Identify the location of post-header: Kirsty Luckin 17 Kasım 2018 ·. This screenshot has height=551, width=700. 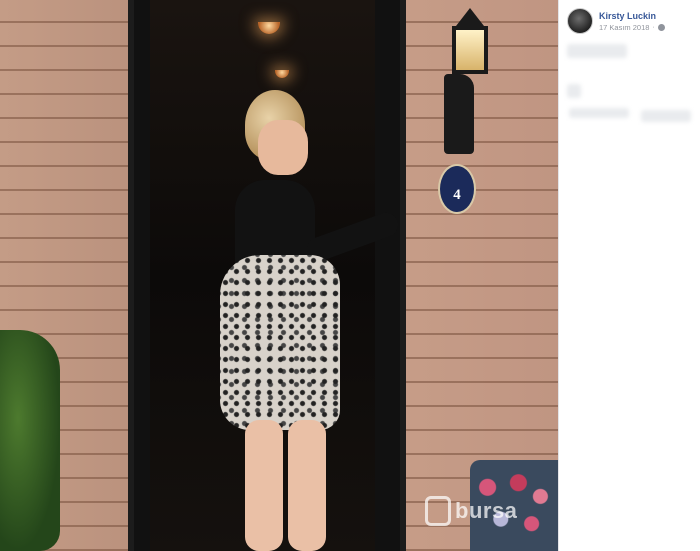
(616, 21).